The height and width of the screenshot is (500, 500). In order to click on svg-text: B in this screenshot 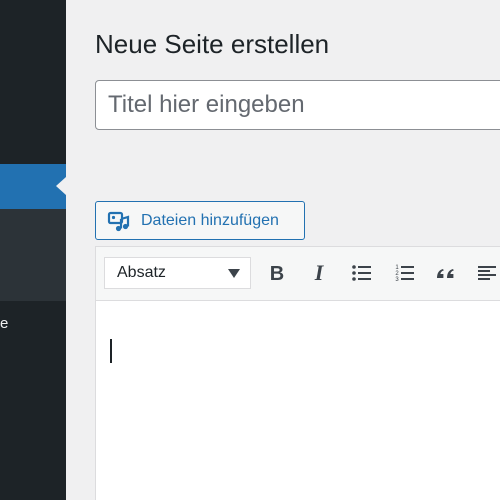, I will do `click(277, 273)`.